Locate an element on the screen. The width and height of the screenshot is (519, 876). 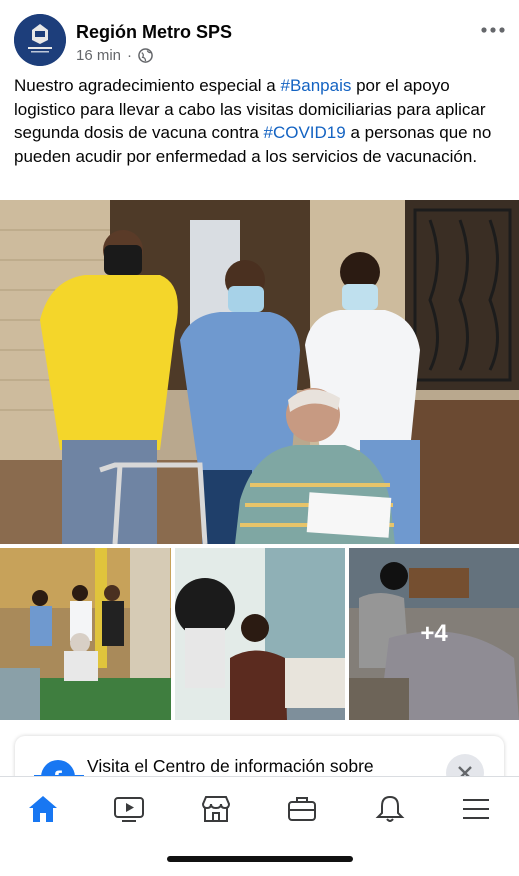
marketplace-icon is located at coordinates (216, 809).